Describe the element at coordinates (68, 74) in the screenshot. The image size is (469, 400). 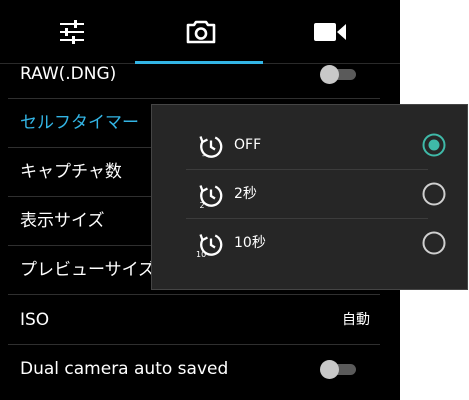
I see `setting-label: RAW(.DNG)` at that location.